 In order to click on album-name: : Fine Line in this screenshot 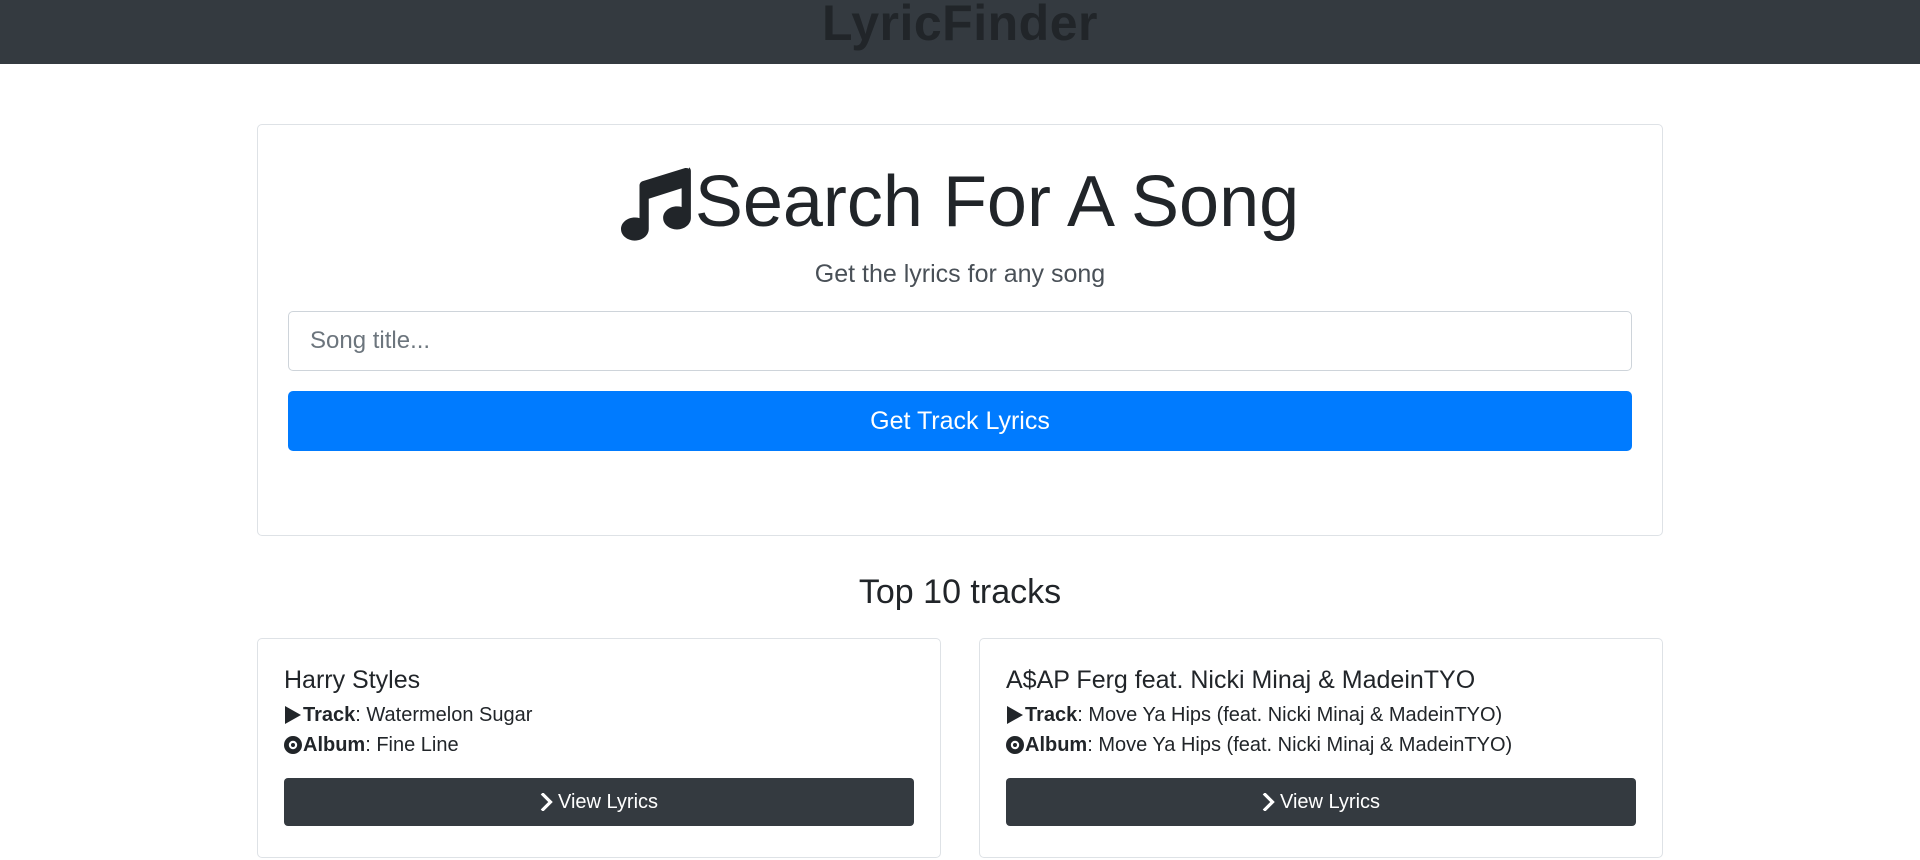, I will do `click(412, 745)`.